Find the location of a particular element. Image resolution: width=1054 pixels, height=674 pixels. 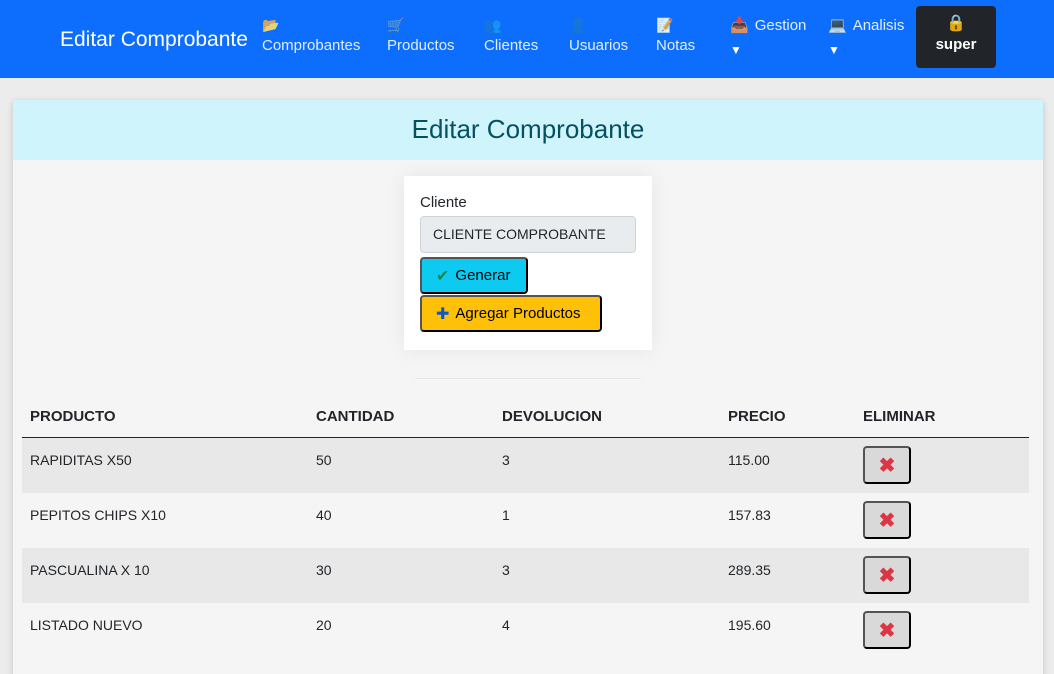

nav-clientes: 👥 Clientes is located at coordinates (511, 37).